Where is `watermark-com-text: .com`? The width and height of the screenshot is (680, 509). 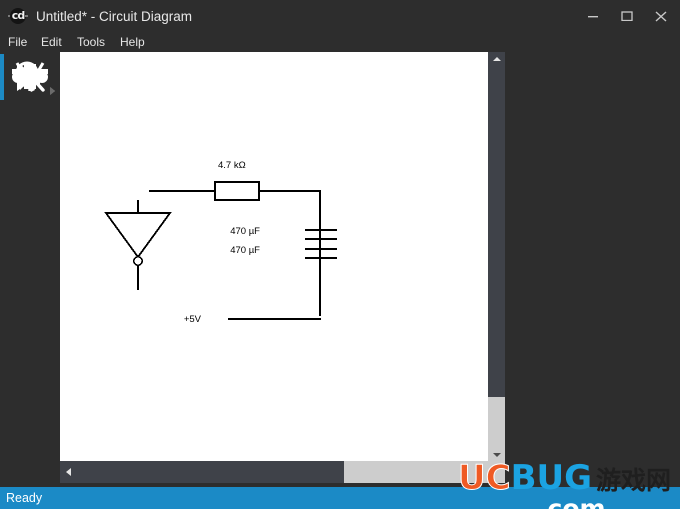 watermark-com-text: .com is located at coordinates (572, 501).